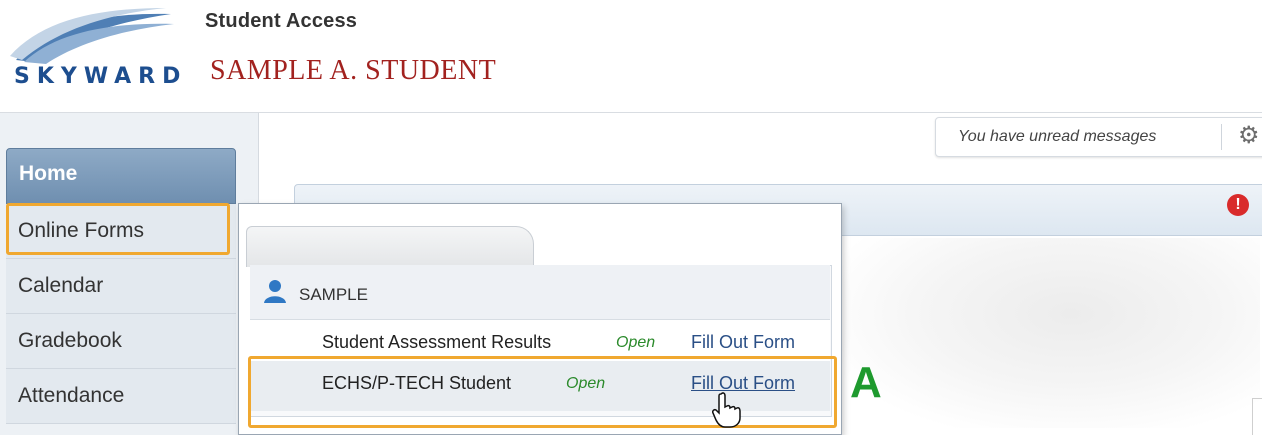 This screenshot has height=435, width=1262. I want to click on unread-messages-link: You have unread messages, so click(1057, 137).